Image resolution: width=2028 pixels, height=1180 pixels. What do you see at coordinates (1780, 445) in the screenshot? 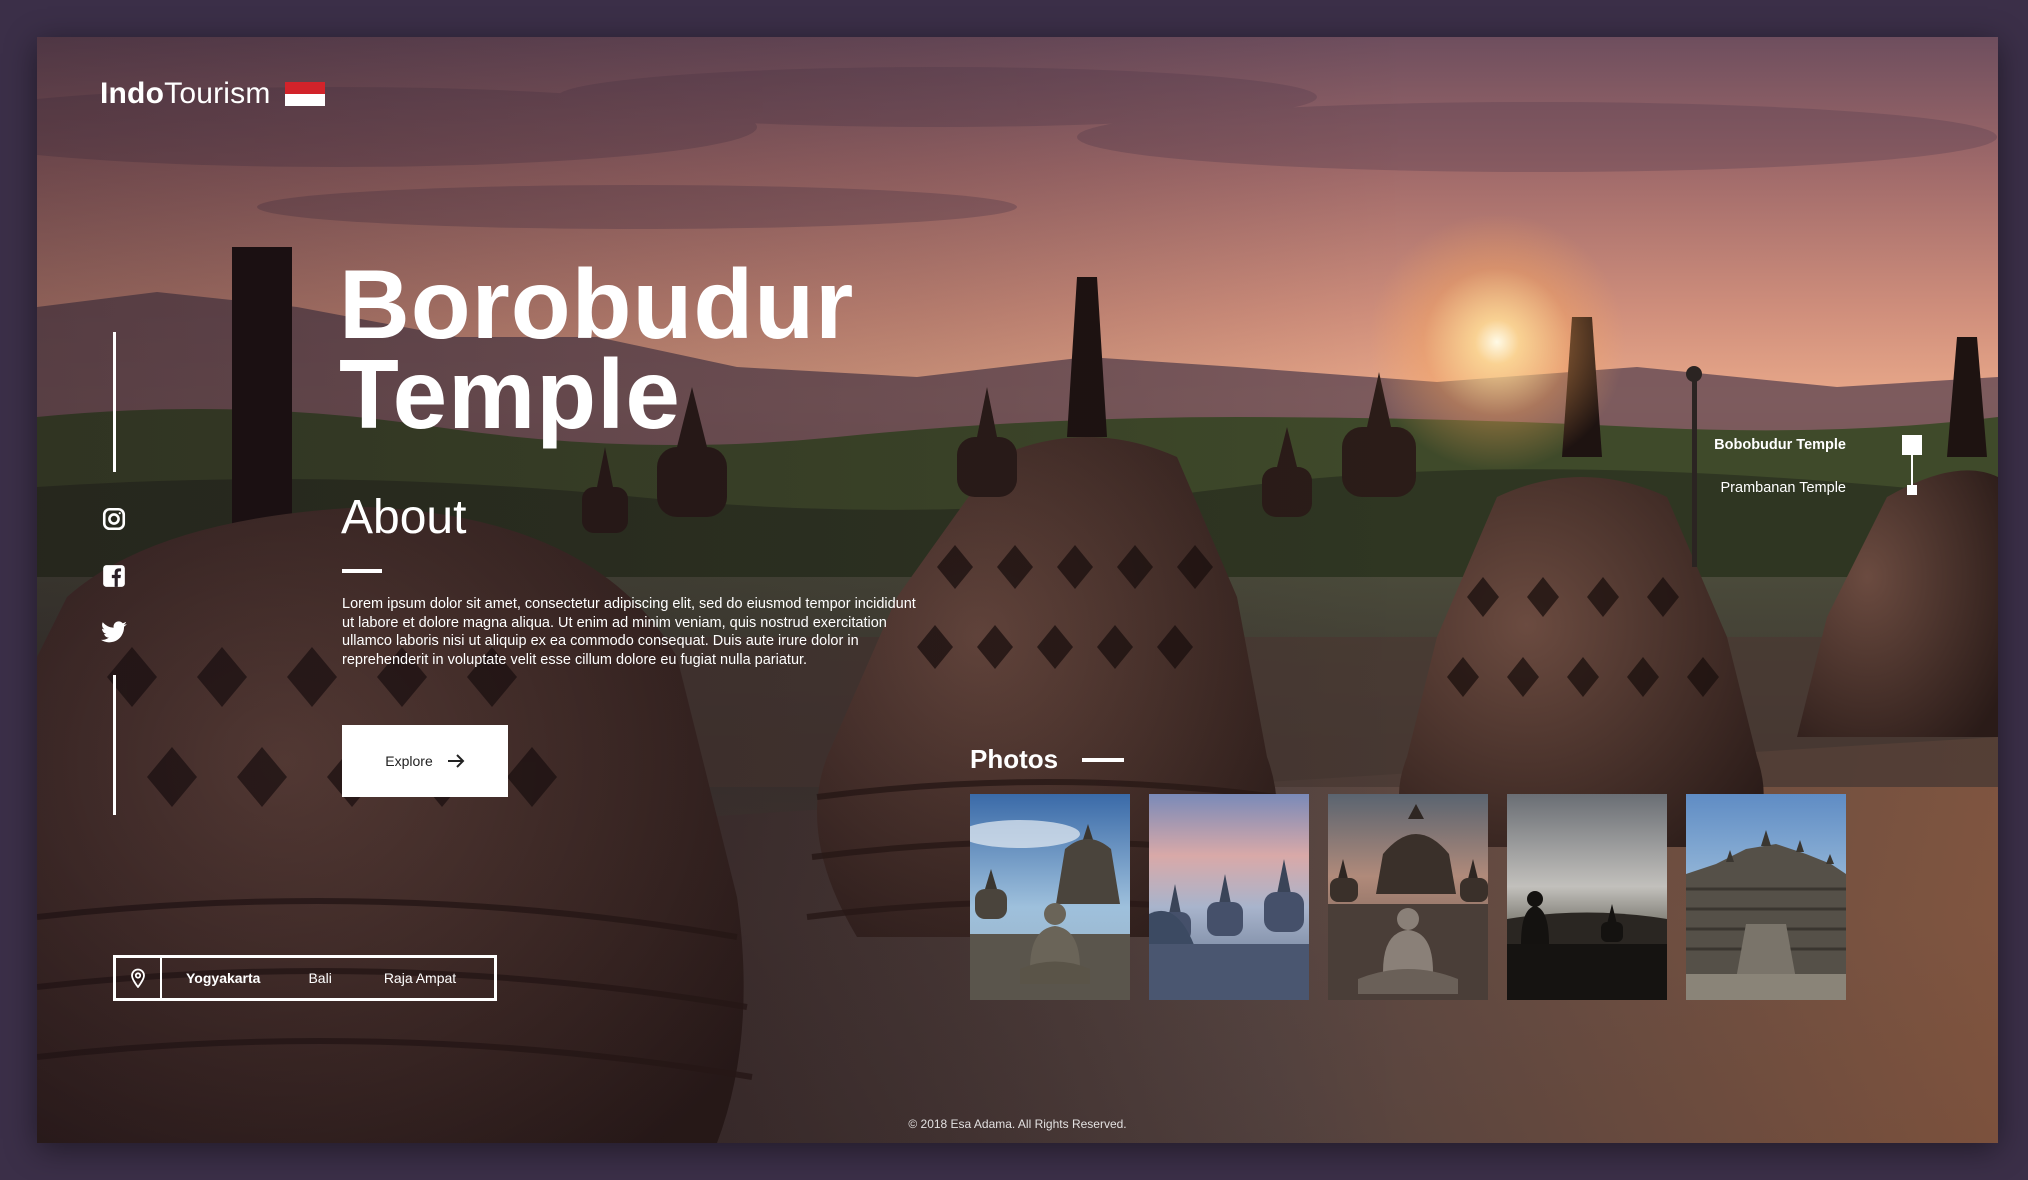
I see `temple-nav-borobudur: Bobobudur Temple` at bounding box center [1780, 445].